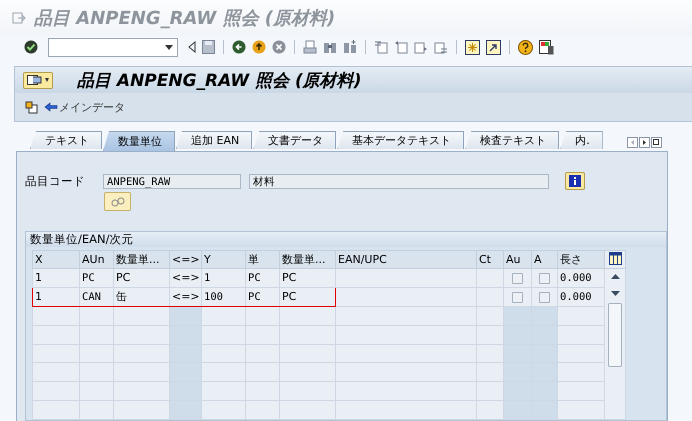 This screenshot has width=692, height=421. Describe the element at coordinates (142, 296) in the screenshot. I see `table-cell: 缶` at that location.